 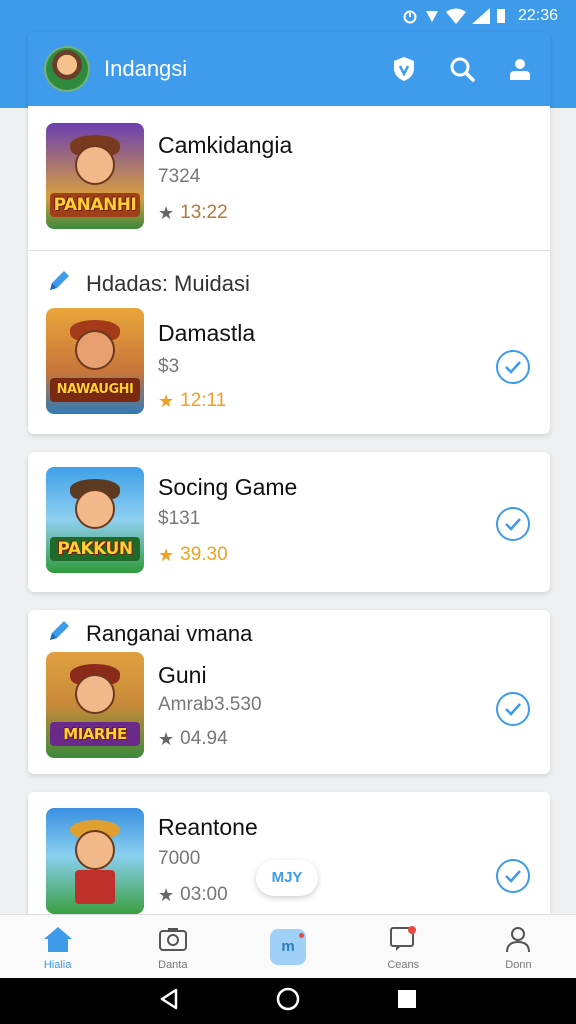 What do you see at coordinates (149, 634) in the screenshot?
I see `section-header: Ranganai vmana` at bounding box center [149, 634].